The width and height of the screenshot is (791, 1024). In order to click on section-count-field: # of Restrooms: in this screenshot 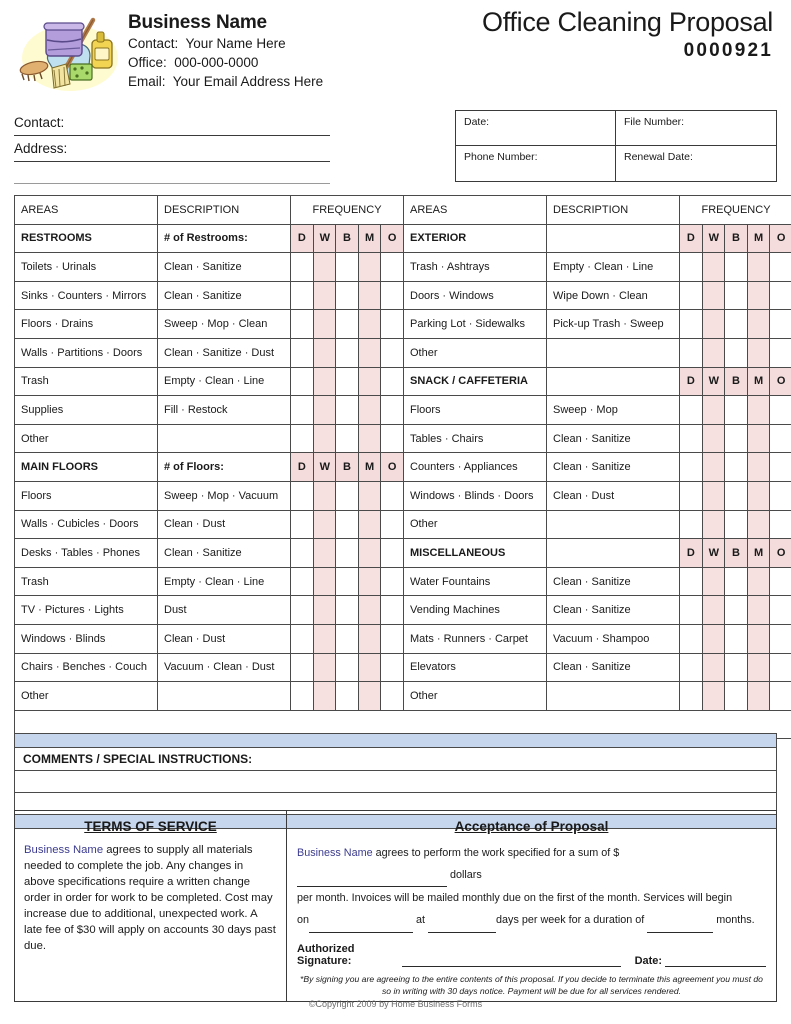, I will do `click(224, 238)`.